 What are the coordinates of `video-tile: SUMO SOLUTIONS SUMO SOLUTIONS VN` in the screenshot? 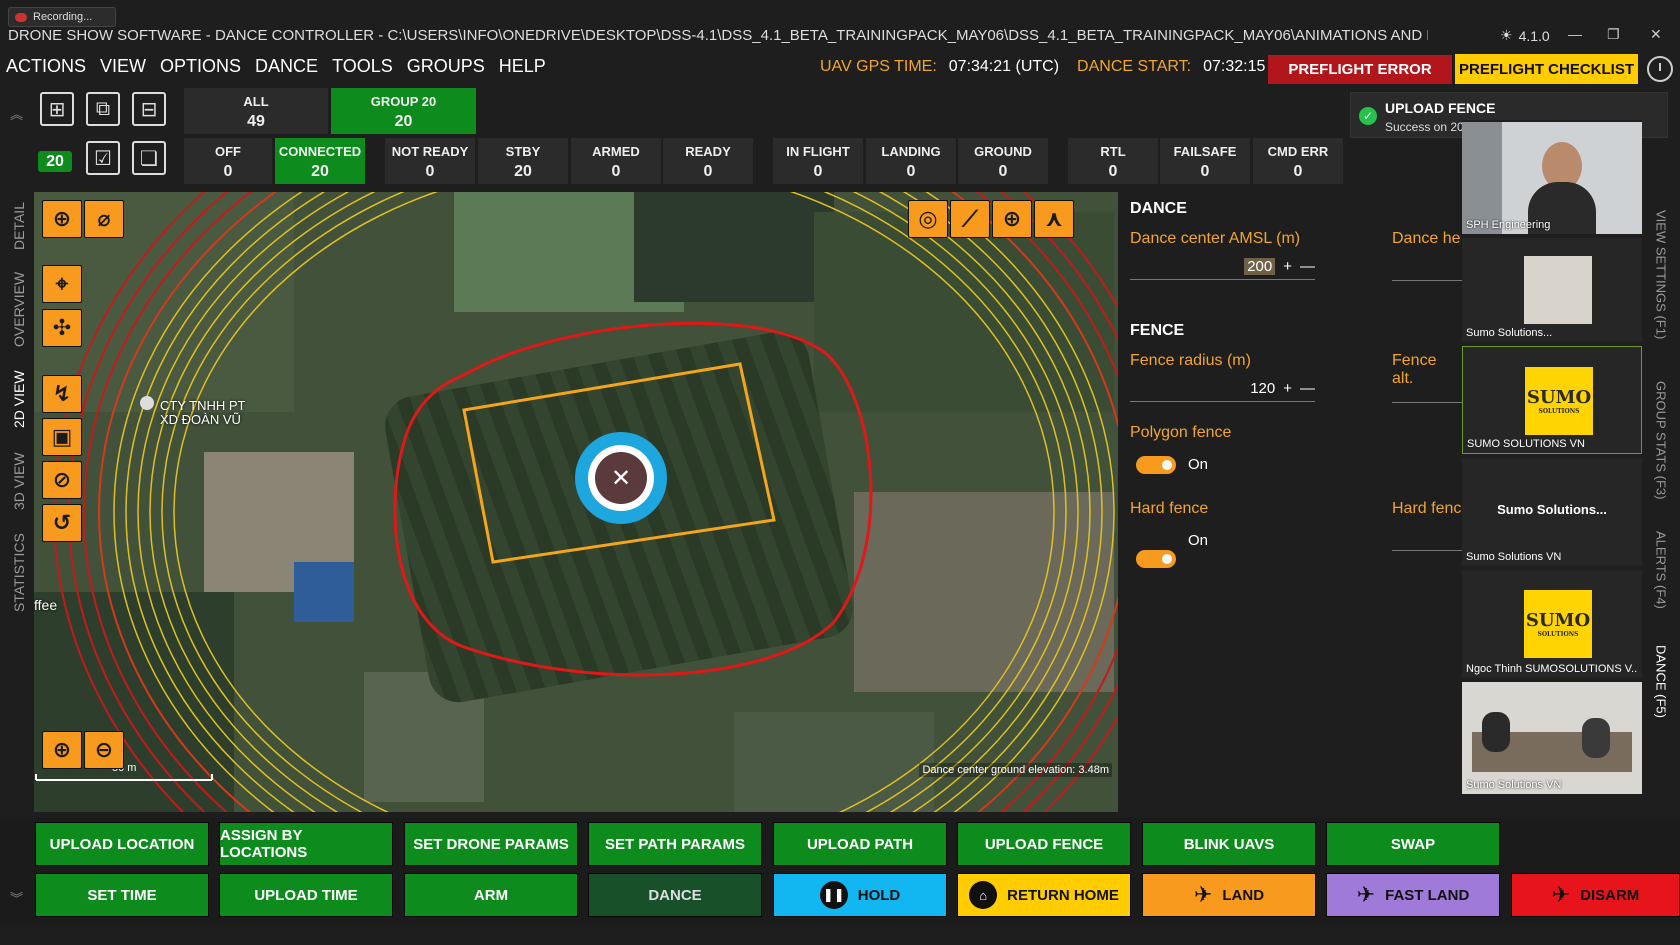 It's located at (1552, 400).